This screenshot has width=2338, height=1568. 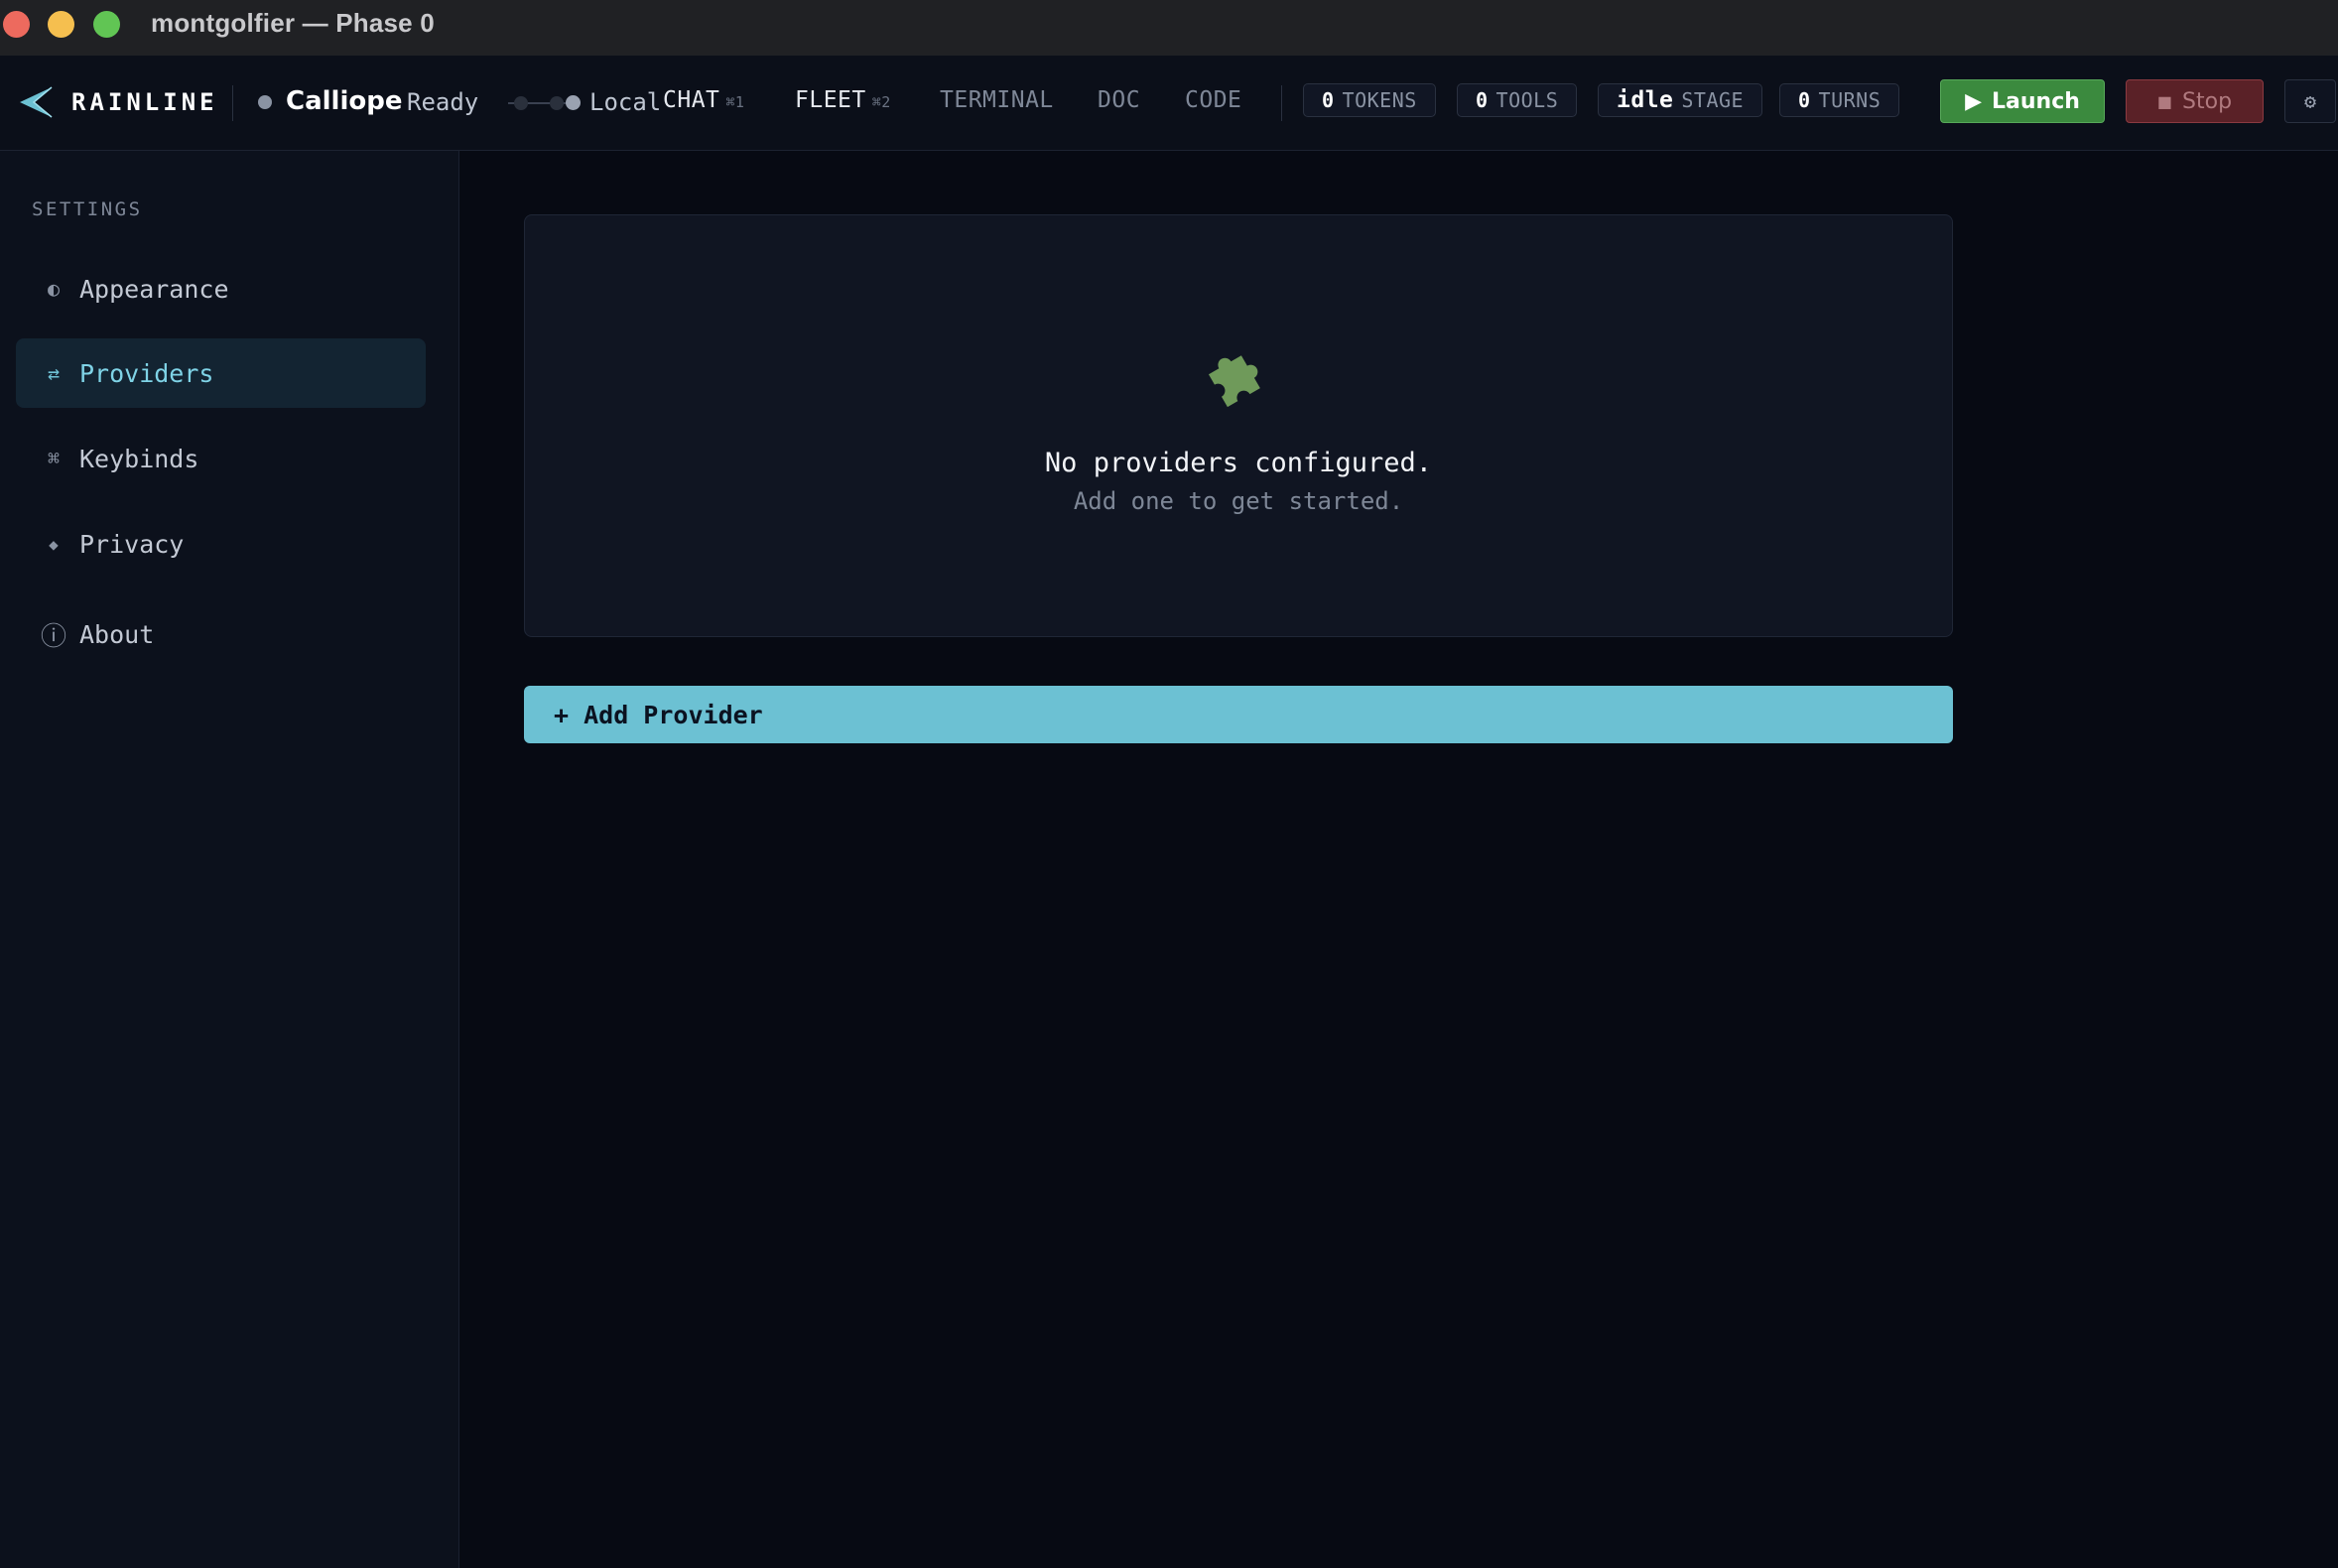 I want to click on tab-code: CODE, so click(x=1213, y=100).